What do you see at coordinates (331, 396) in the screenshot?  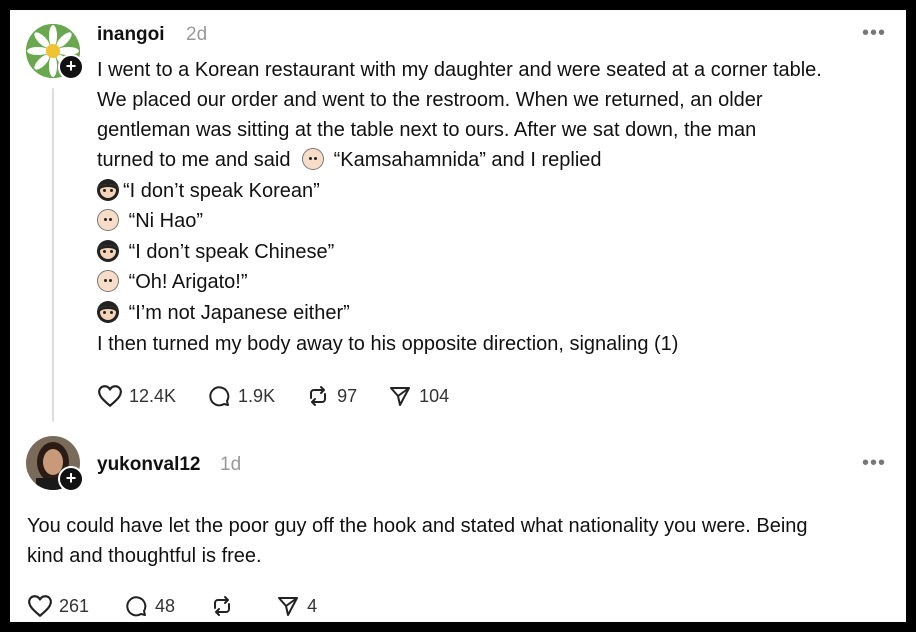 I see `repost-button: 97` at bounding box center [331, 396].